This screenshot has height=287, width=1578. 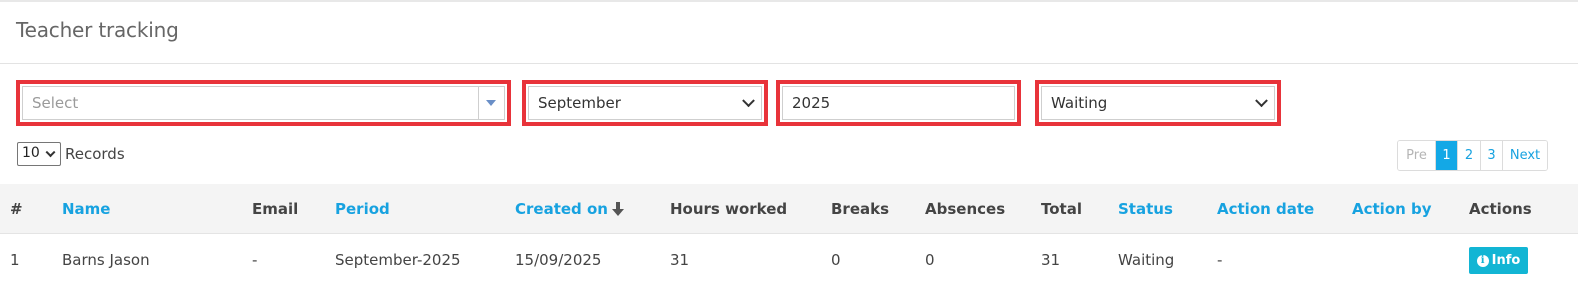 What do you see at coordinates (1468, 155) in the screenshot?
I see `pagination-page-2: 2` at bounding box center [1468, 155].